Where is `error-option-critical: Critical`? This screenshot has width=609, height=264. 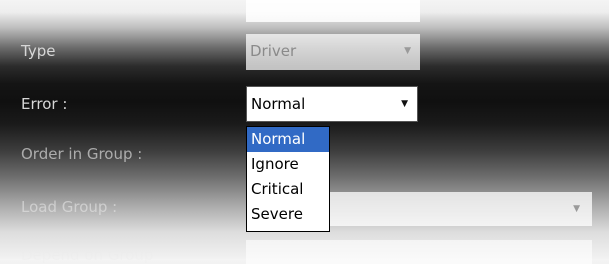
error-option-critical: Critical is located at coordinates (288, 189).